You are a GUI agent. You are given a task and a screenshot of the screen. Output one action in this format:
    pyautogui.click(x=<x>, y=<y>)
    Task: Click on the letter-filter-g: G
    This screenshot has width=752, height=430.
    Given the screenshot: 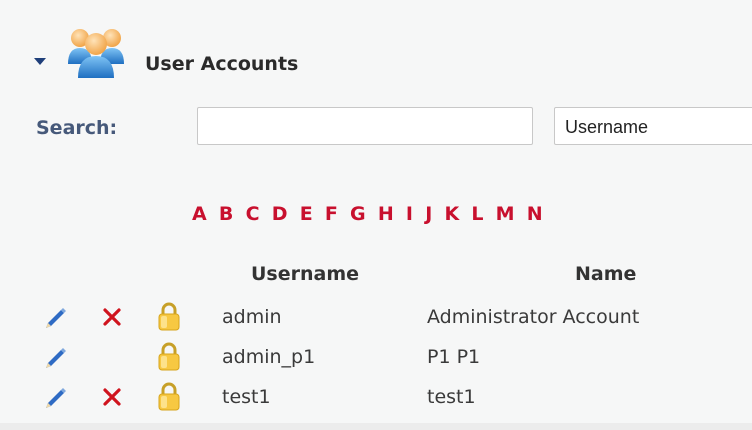 What is the action you would take?
    pyautogui.click(x=358, y=214)
    